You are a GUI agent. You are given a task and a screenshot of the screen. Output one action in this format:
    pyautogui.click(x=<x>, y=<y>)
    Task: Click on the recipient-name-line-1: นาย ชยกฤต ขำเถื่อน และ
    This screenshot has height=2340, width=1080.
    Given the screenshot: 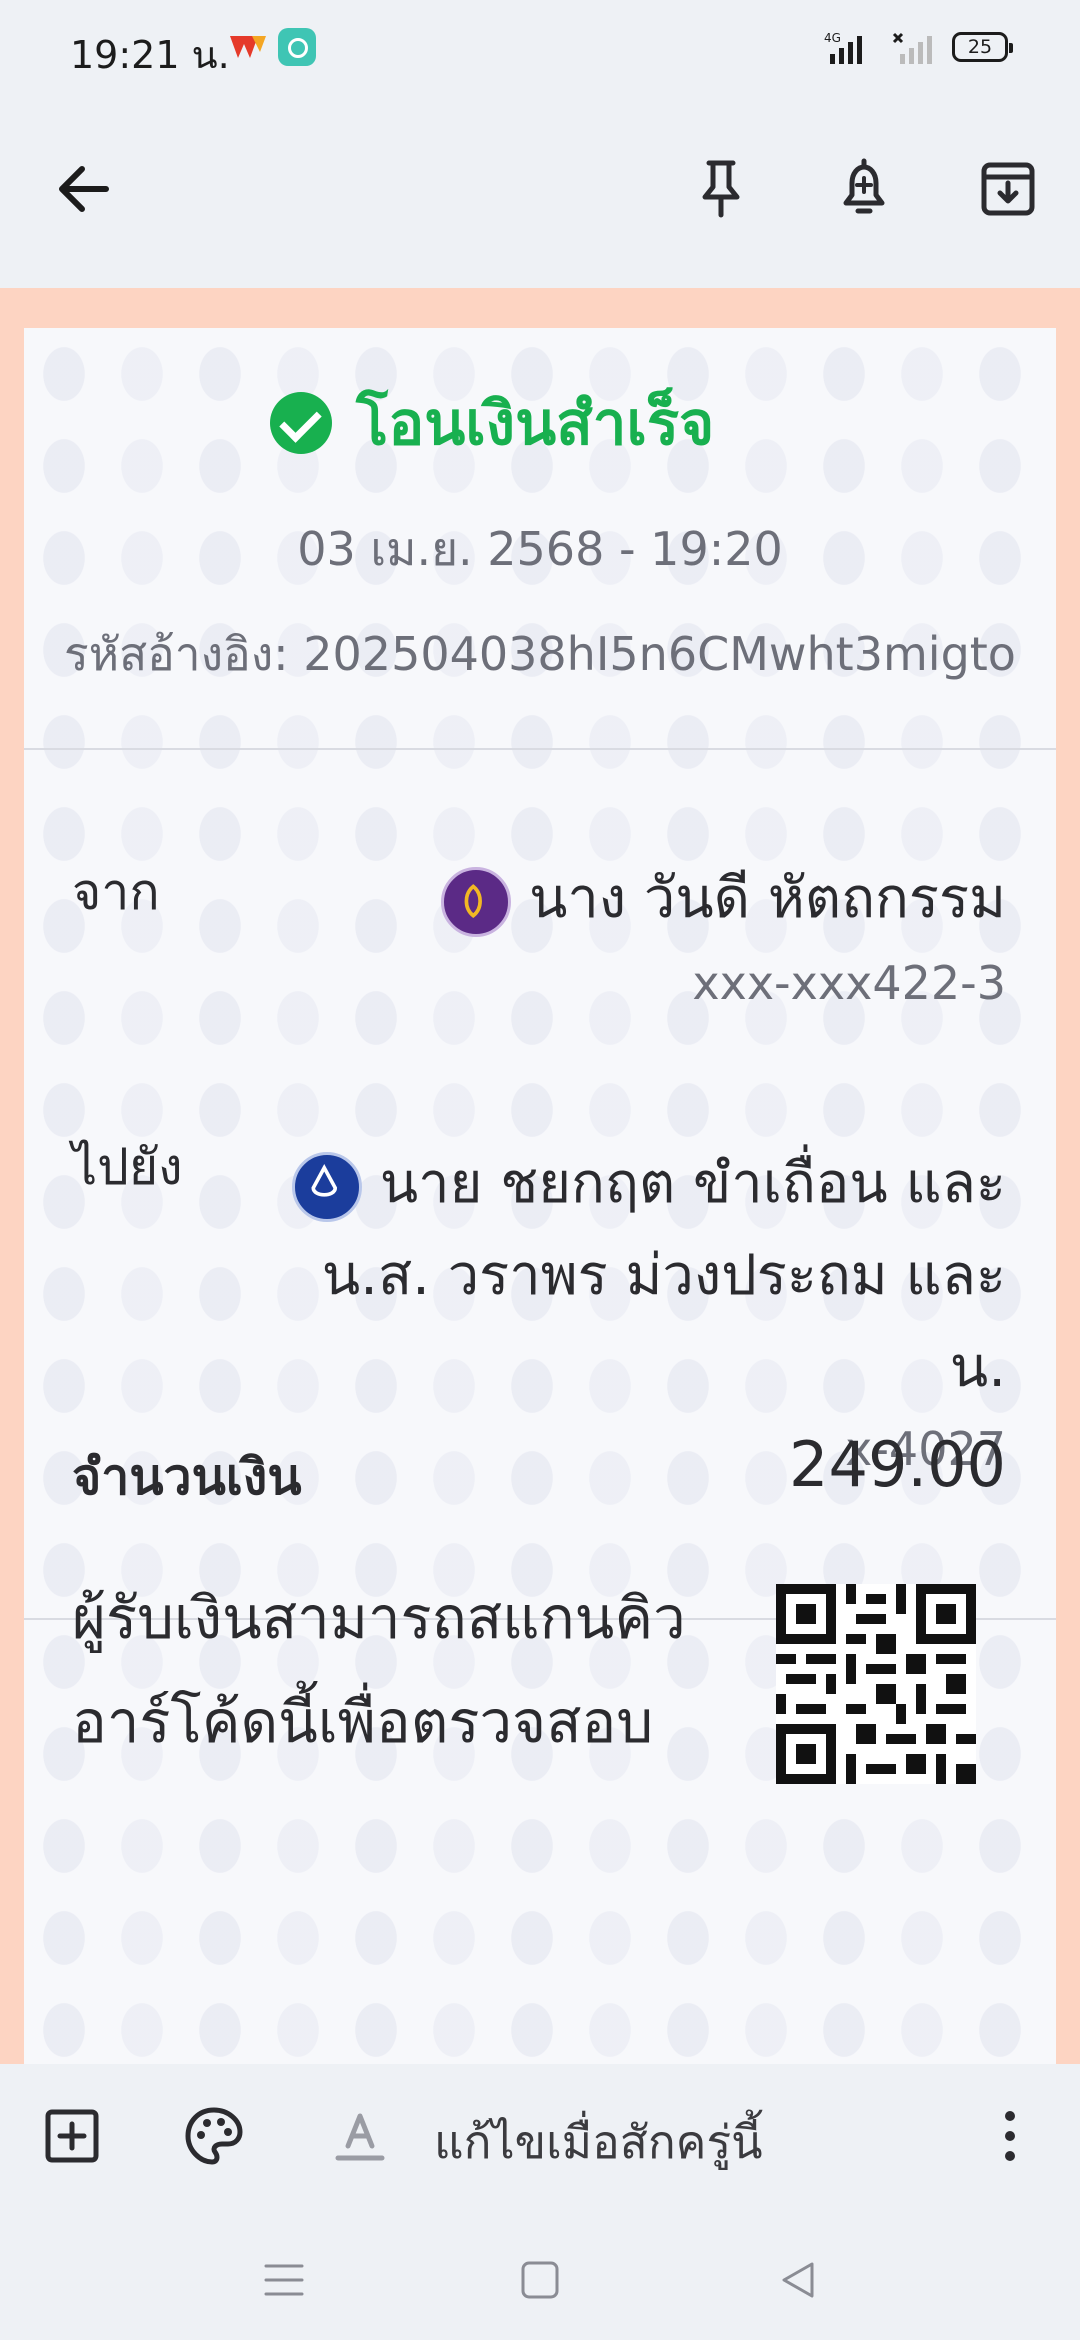 What is the action you would take?
    pyautogui.click(x=692, y=1183)
    